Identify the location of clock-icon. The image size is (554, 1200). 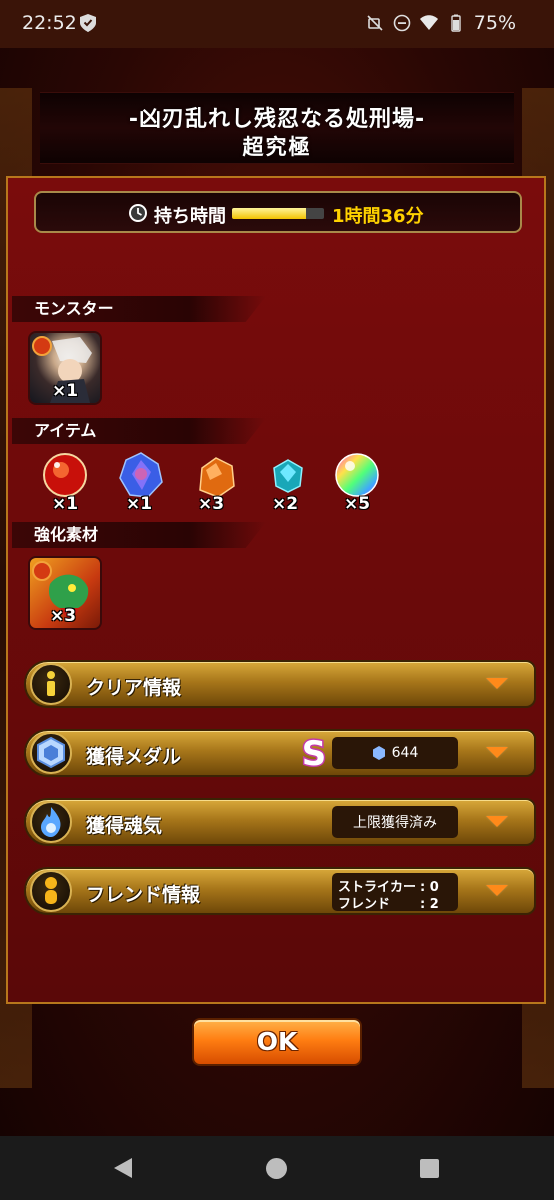
(138, 213).